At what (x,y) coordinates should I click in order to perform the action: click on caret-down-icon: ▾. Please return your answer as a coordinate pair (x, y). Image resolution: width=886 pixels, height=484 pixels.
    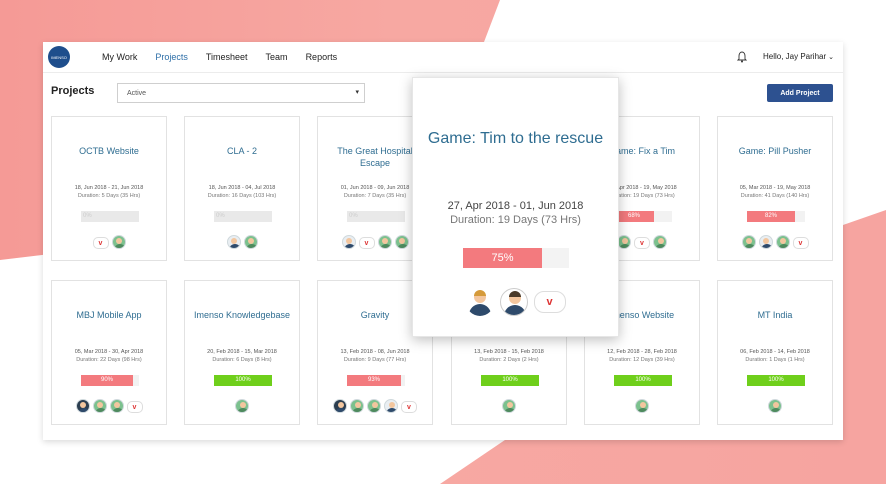
    Looking at the image, I should click on (357, 92).